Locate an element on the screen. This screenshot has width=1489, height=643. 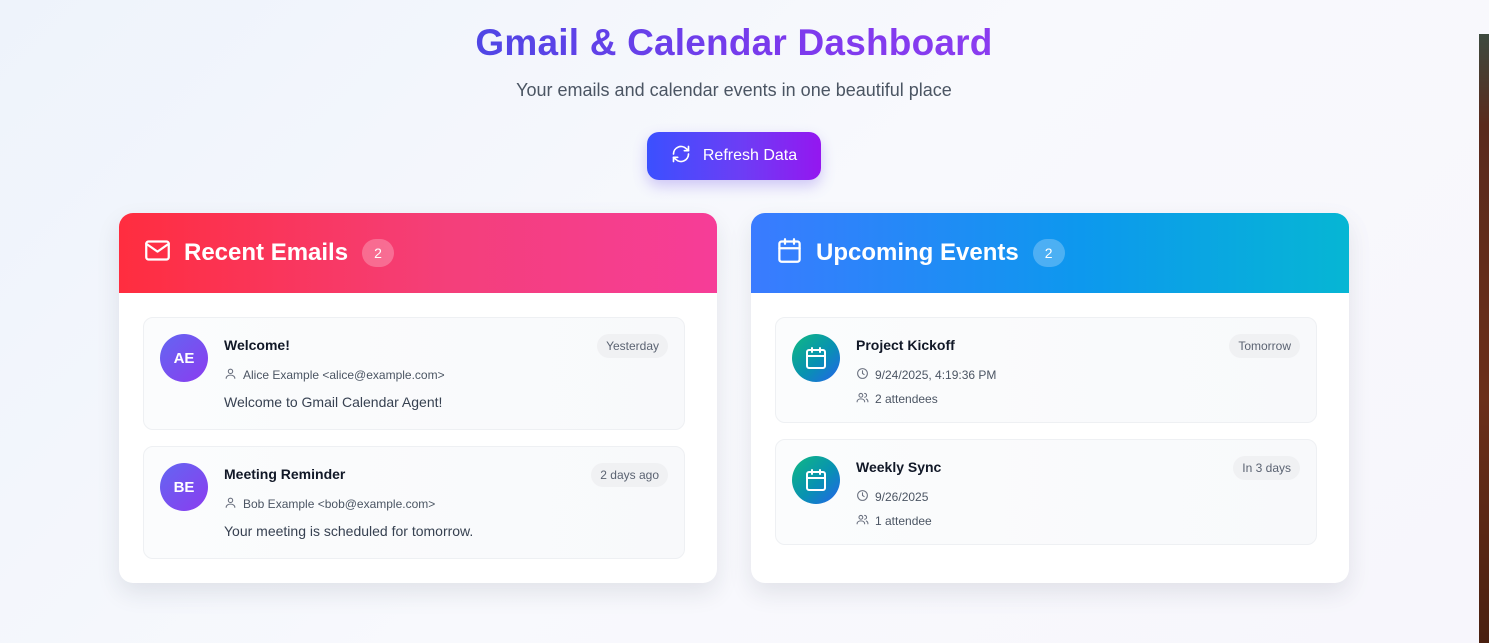
email-preview: Welcome to Gmail Calendar Agent! is located at coordinates (333, 402).